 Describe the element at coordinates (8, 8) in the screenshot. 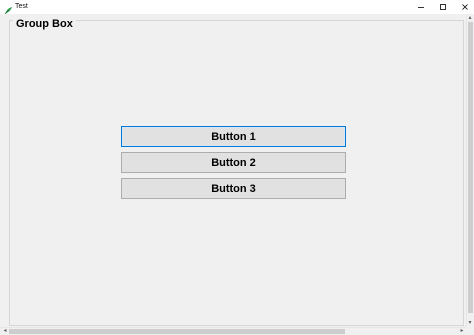

I see `feather-icon` at that location.